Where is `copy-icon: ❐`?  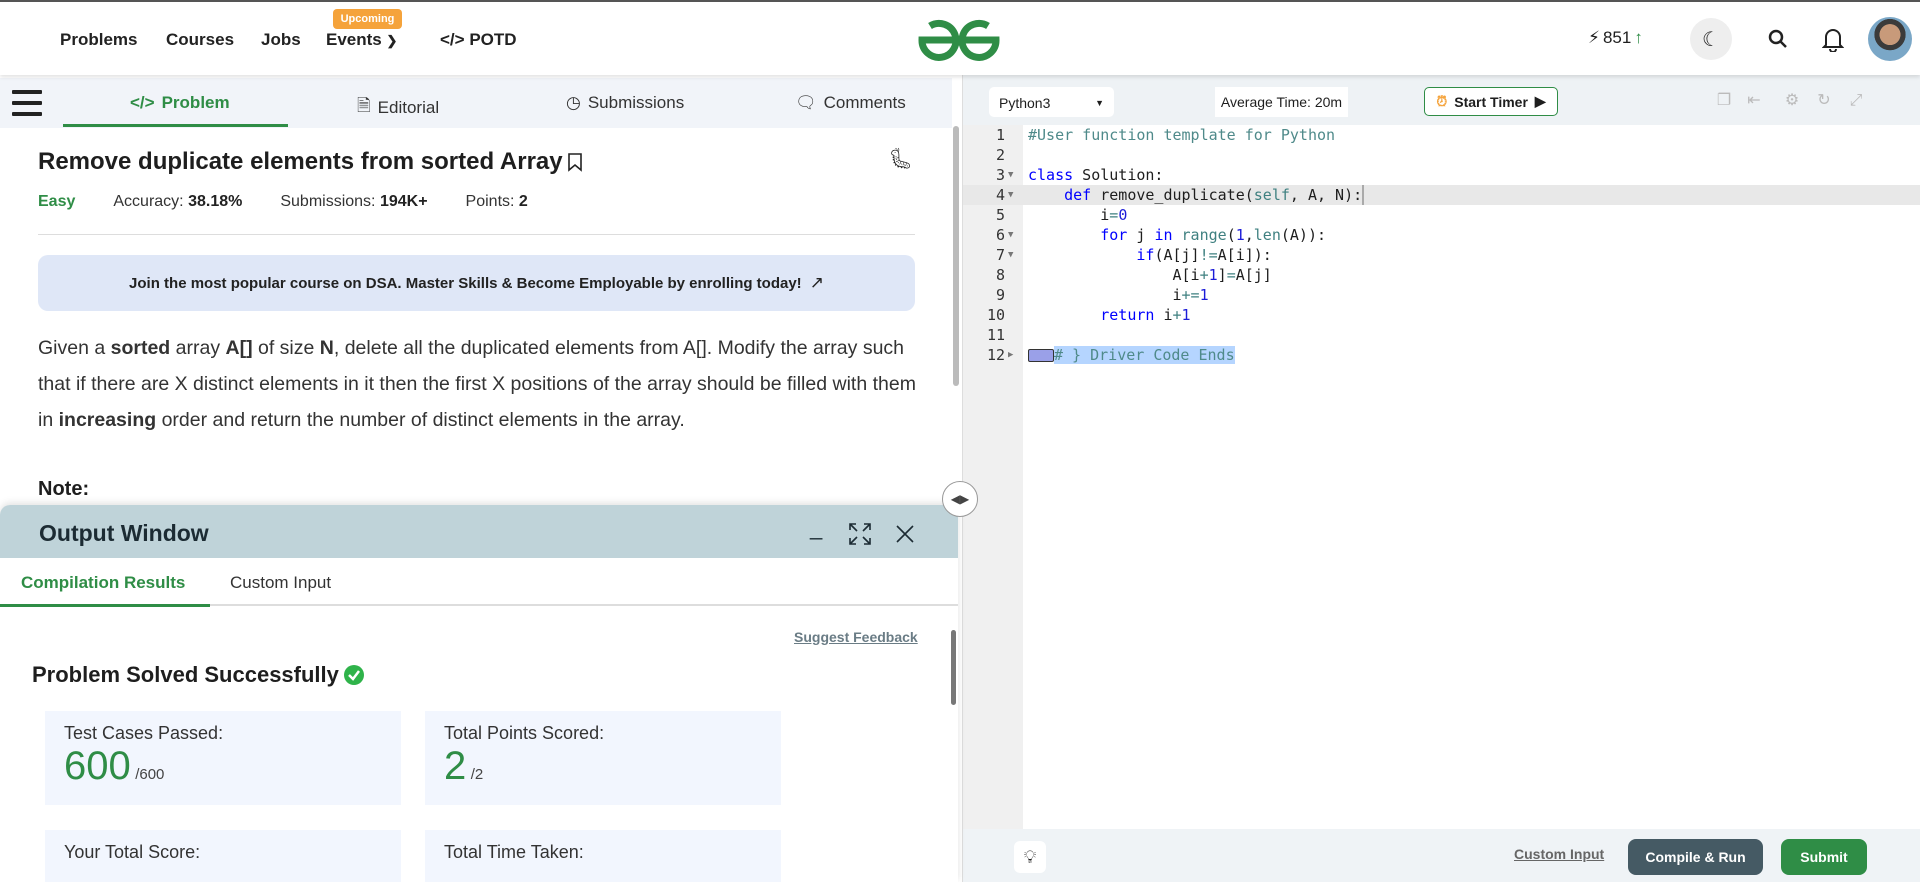
copy-icon: ❐ is located at coordinates (1724, 101).